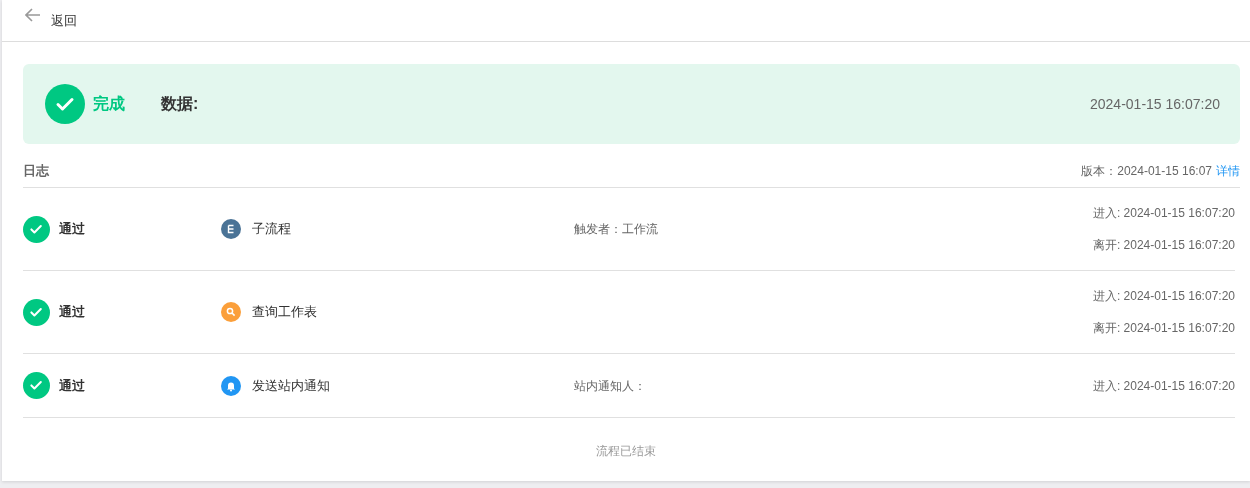 The image size is (1250, 488). Describe the element at coordinates (610, 385) in the screenshot. I see `step-info: 站内通知人：` at that location.